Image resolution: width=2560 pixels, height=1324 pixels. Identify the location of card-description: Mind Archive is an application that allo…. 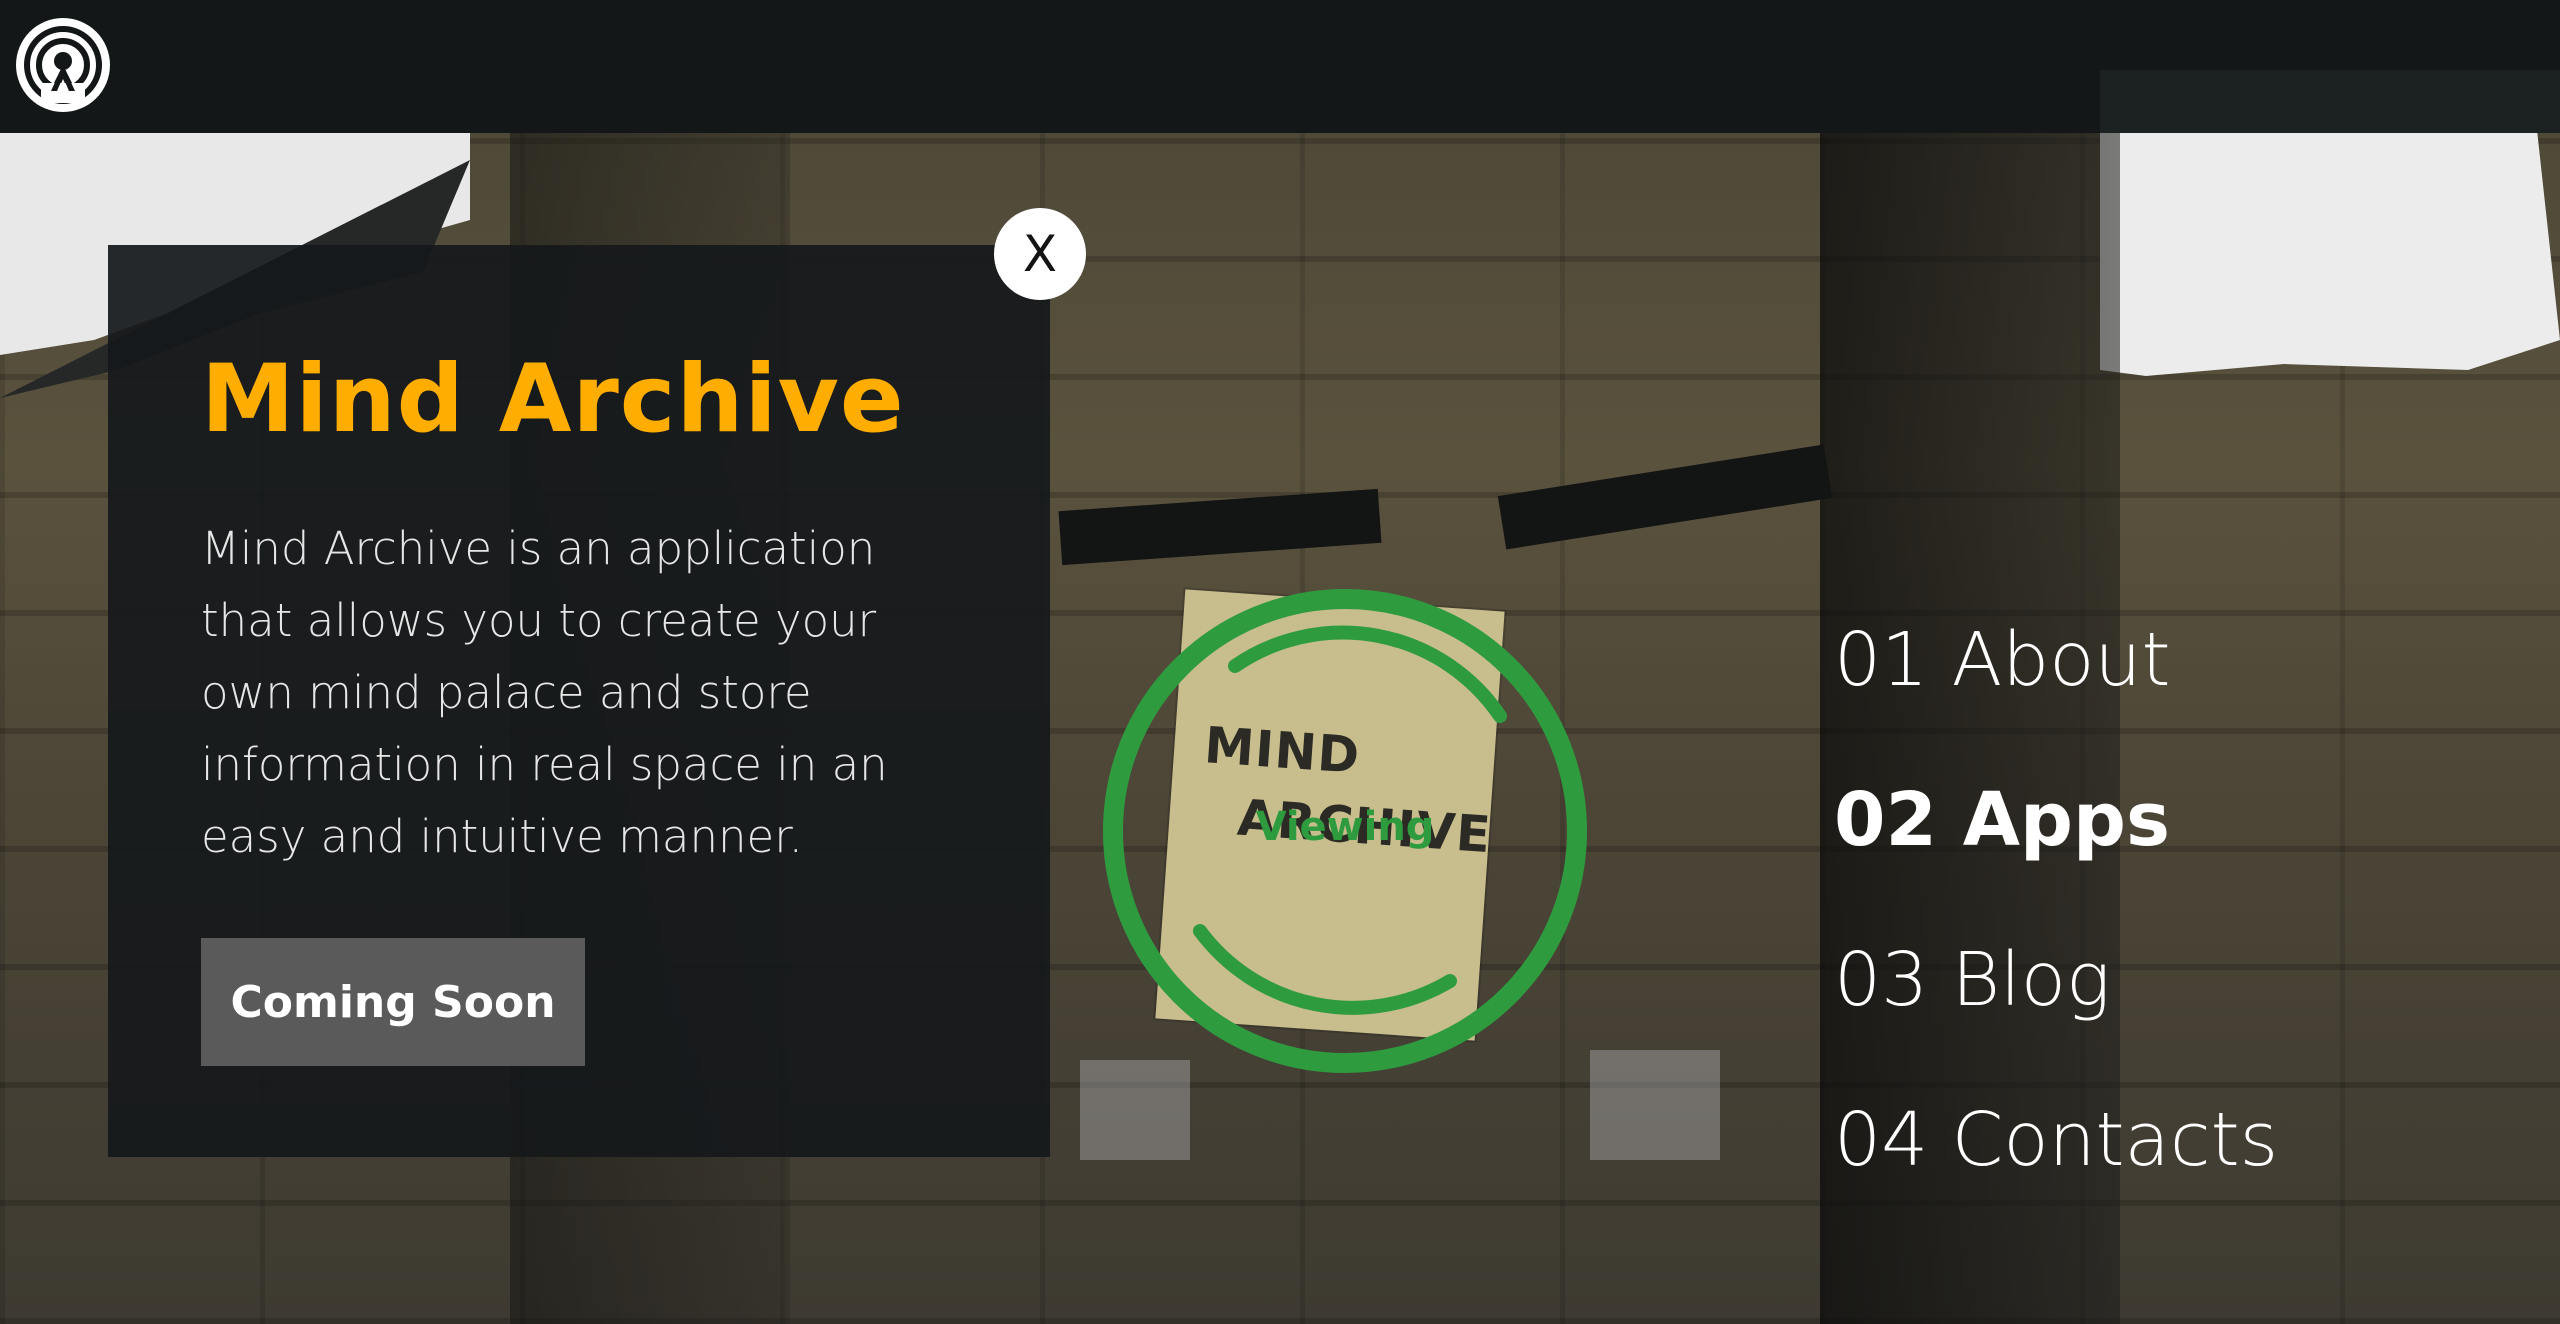
(544, 692).